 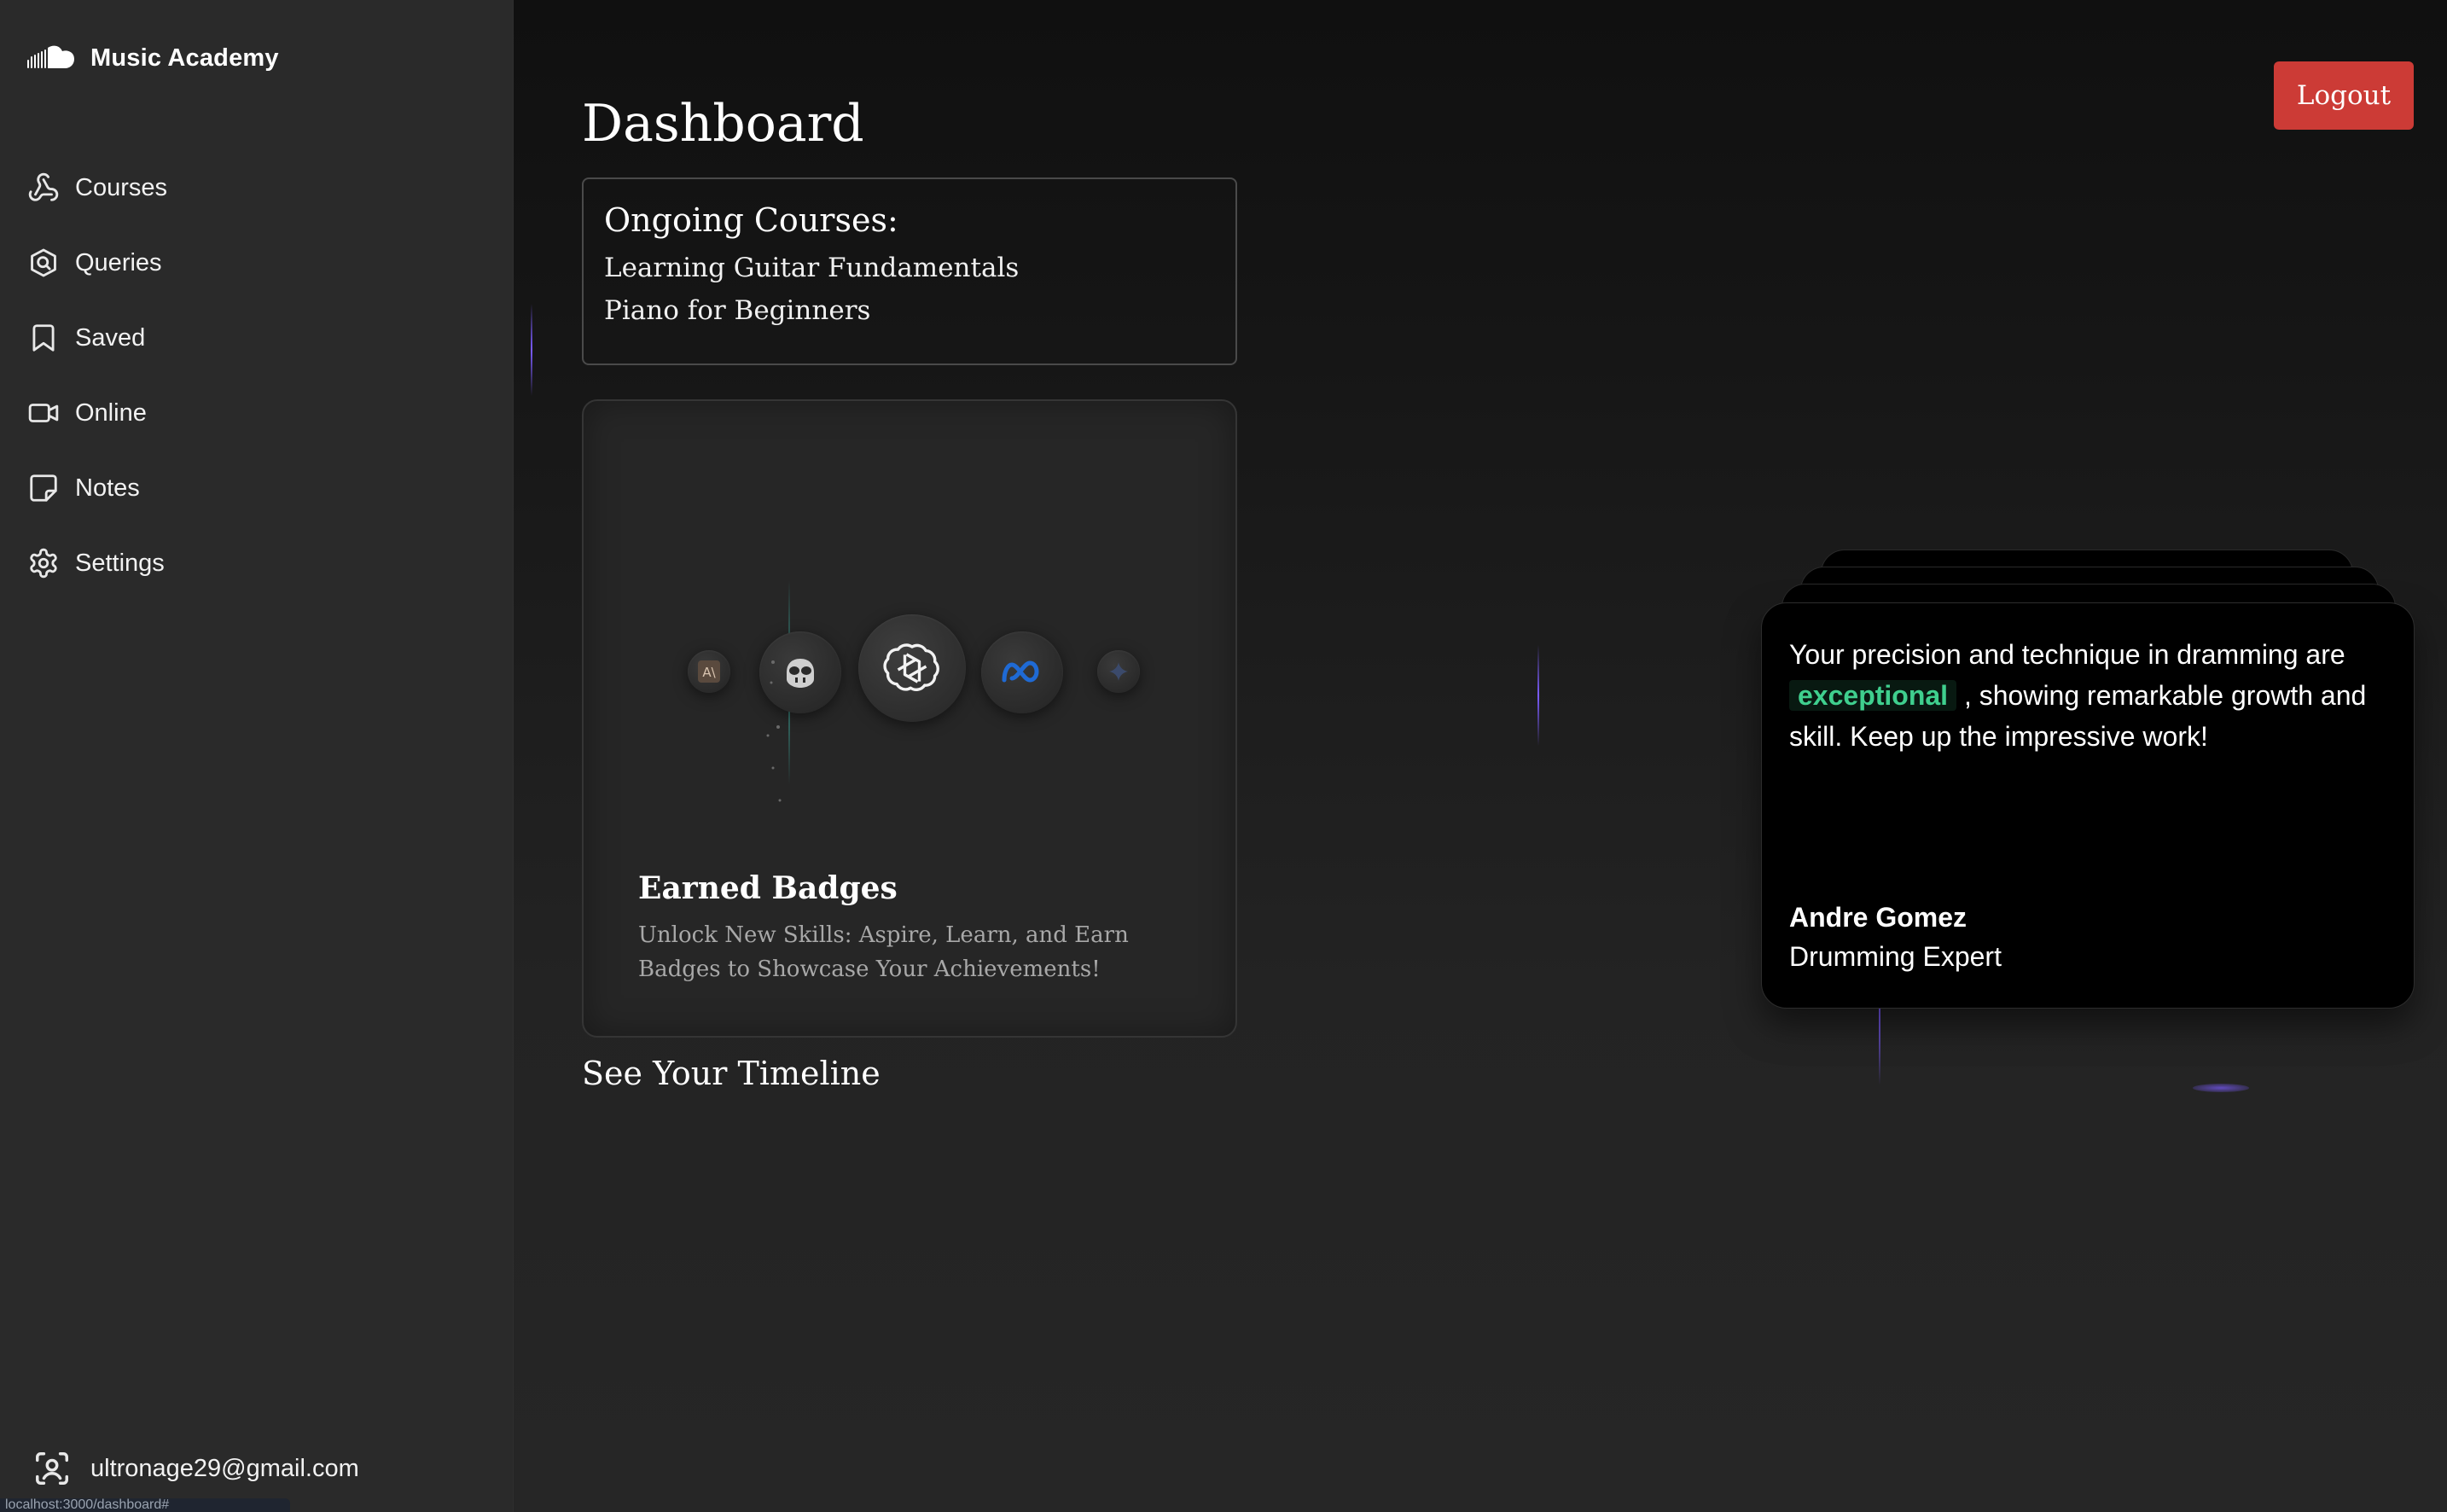 I want to click on sidebar-item-label: Settings, so click(x=120, y=563).